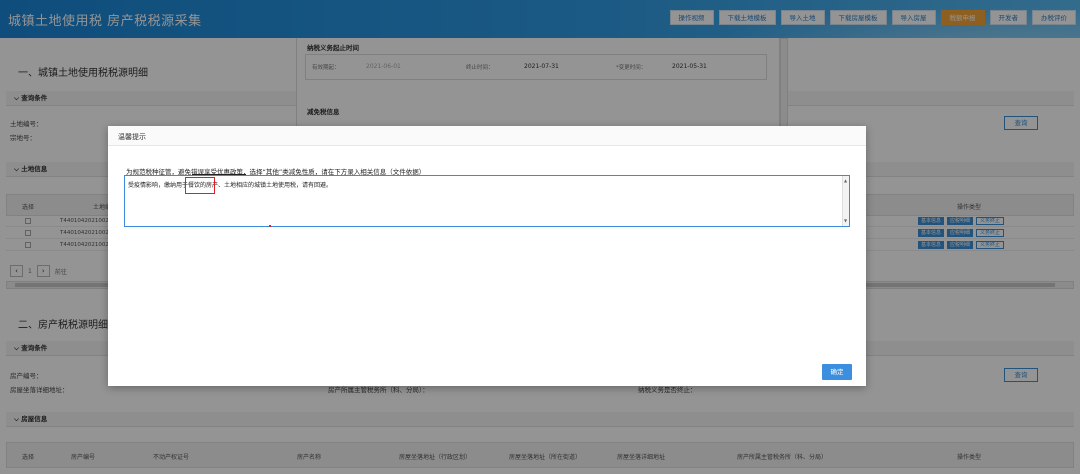  What do you see at coordinates (200, 185) in the screenshot?
I see `annotation-highlight-box` at bounding box center [200, 185].